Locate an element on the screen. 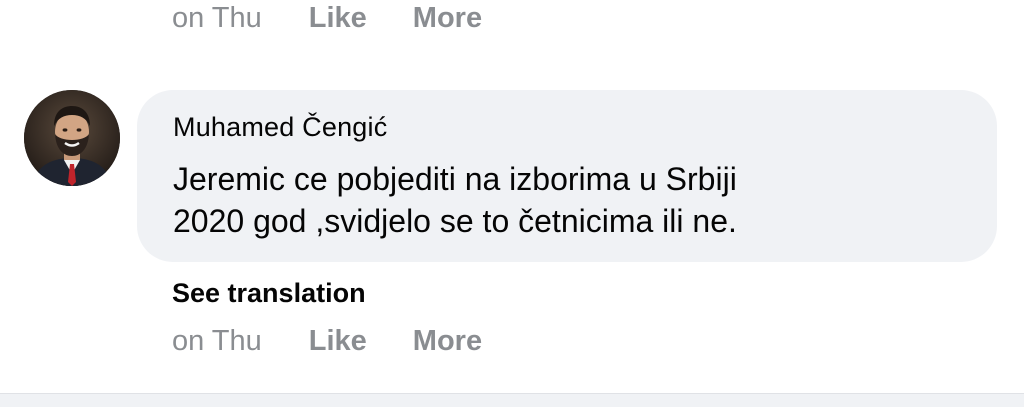 The width and height of the screenshot is (1024, 407). comment-time: on Thu is located at coordinates (217, 341).